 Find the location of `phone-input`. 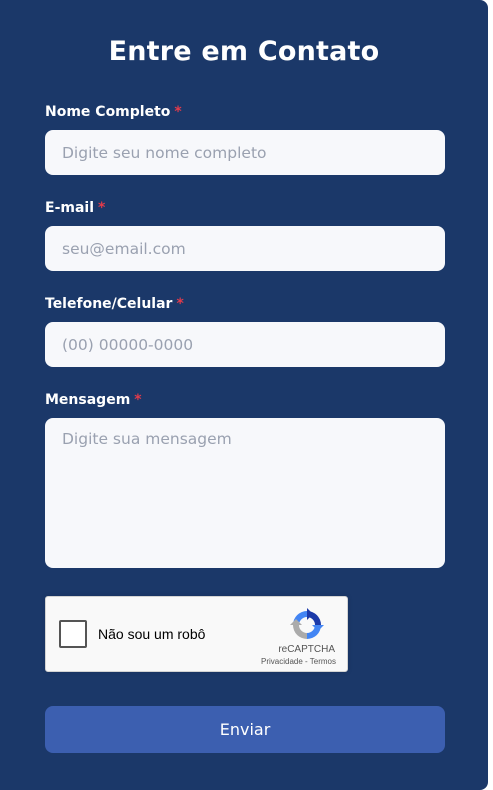

phone-input is located at coordinates (245, 344).